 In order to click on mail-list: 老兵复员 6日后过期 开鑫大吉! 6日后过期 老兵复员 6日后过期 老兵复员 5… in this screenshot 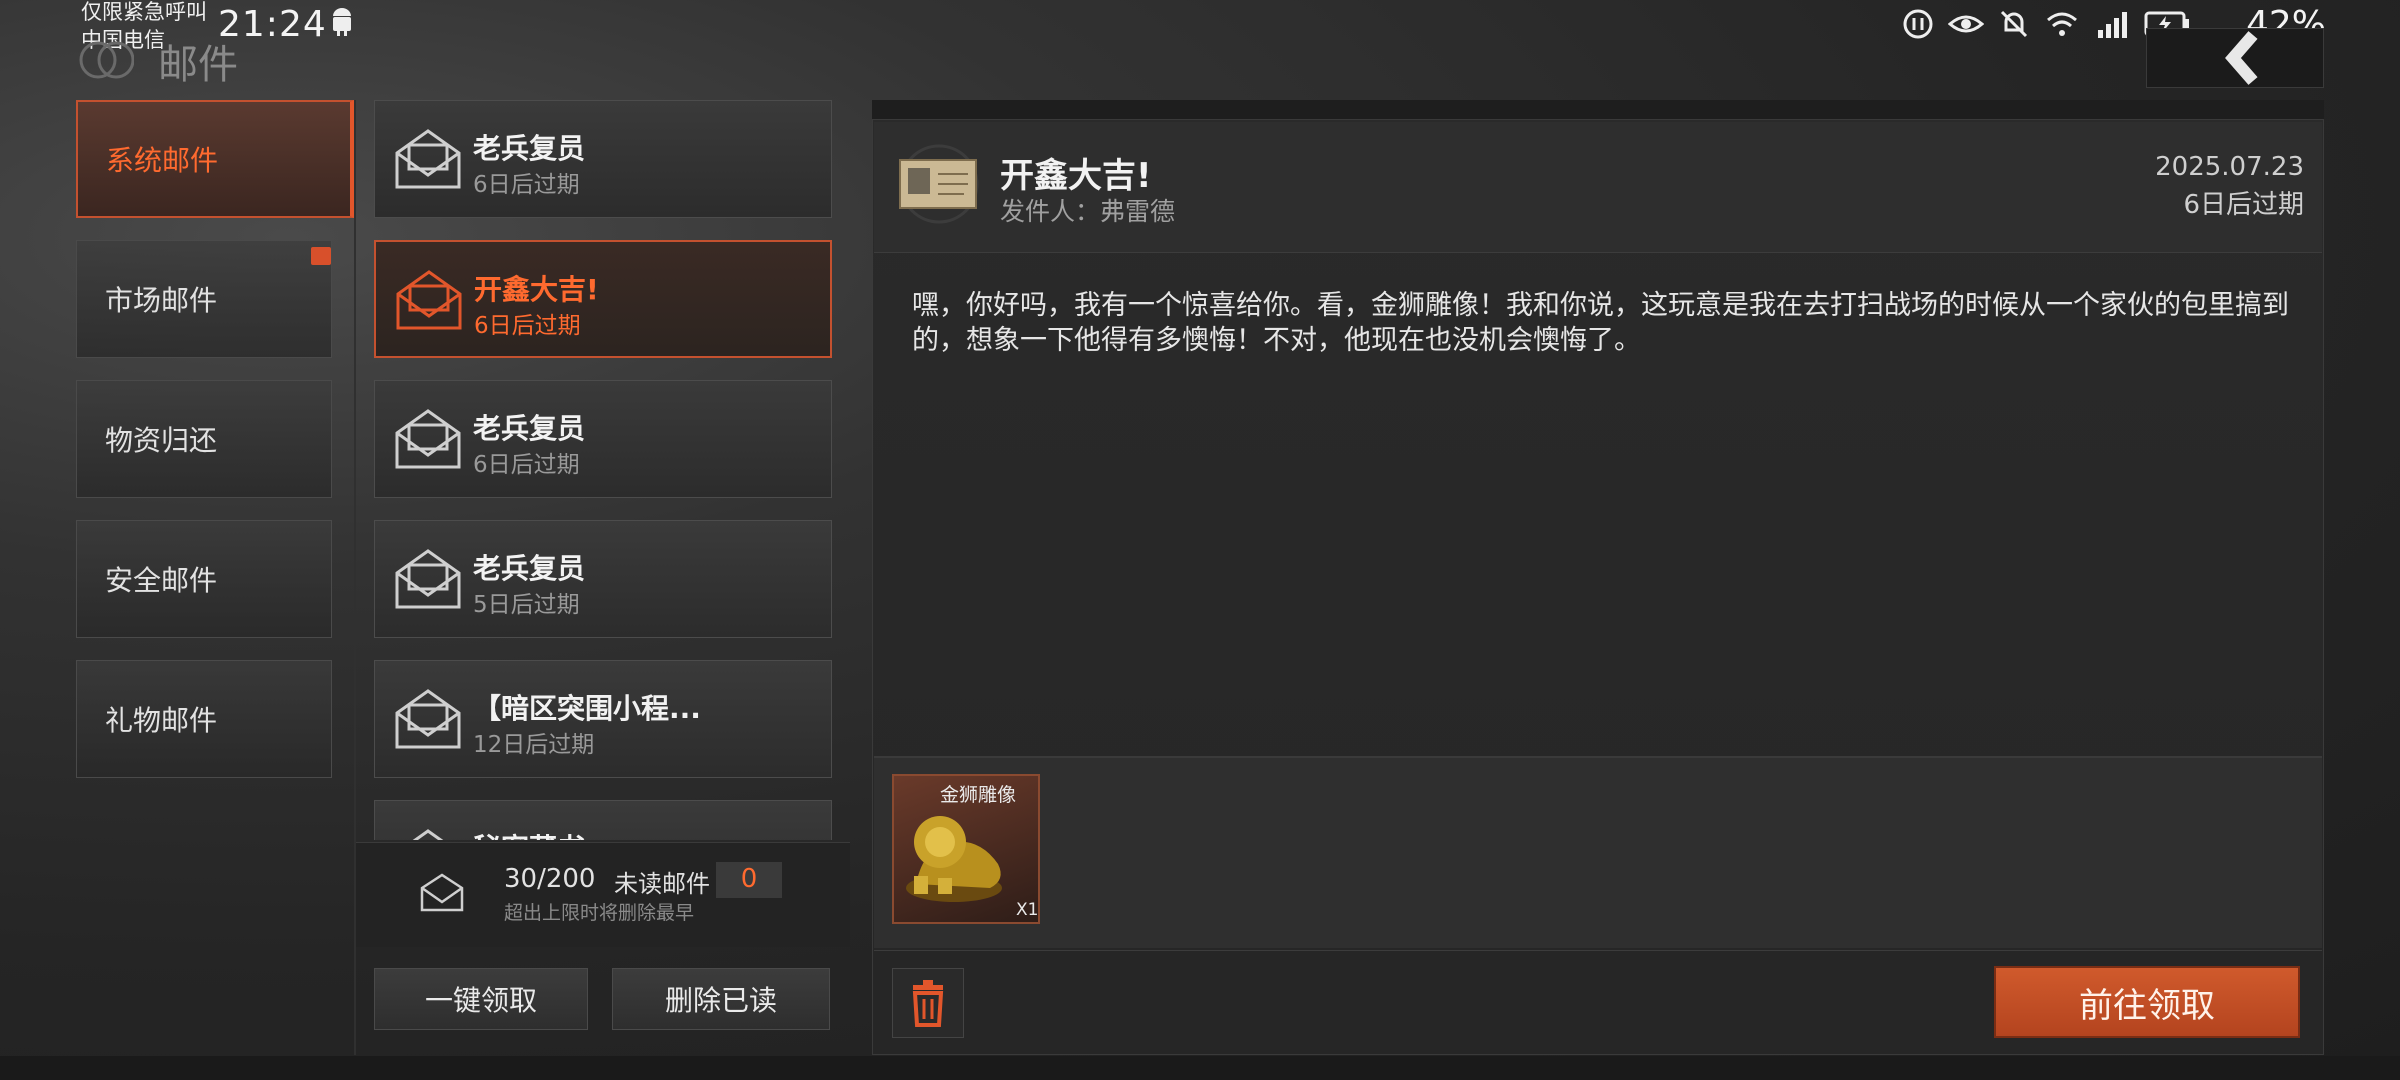, I will do `click(603, 470)`.